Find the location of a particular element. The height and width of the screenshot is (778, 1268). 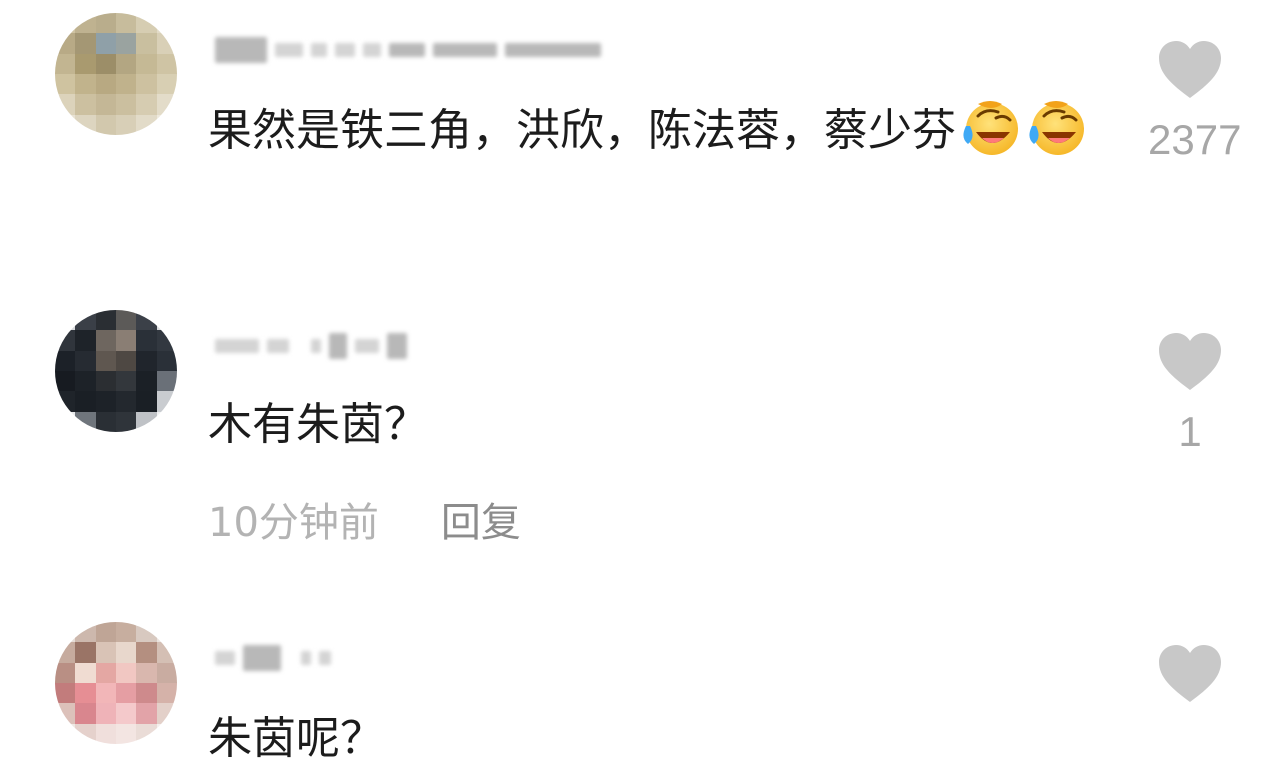

reply-button: 回复 is located at coordinates (481, 519).